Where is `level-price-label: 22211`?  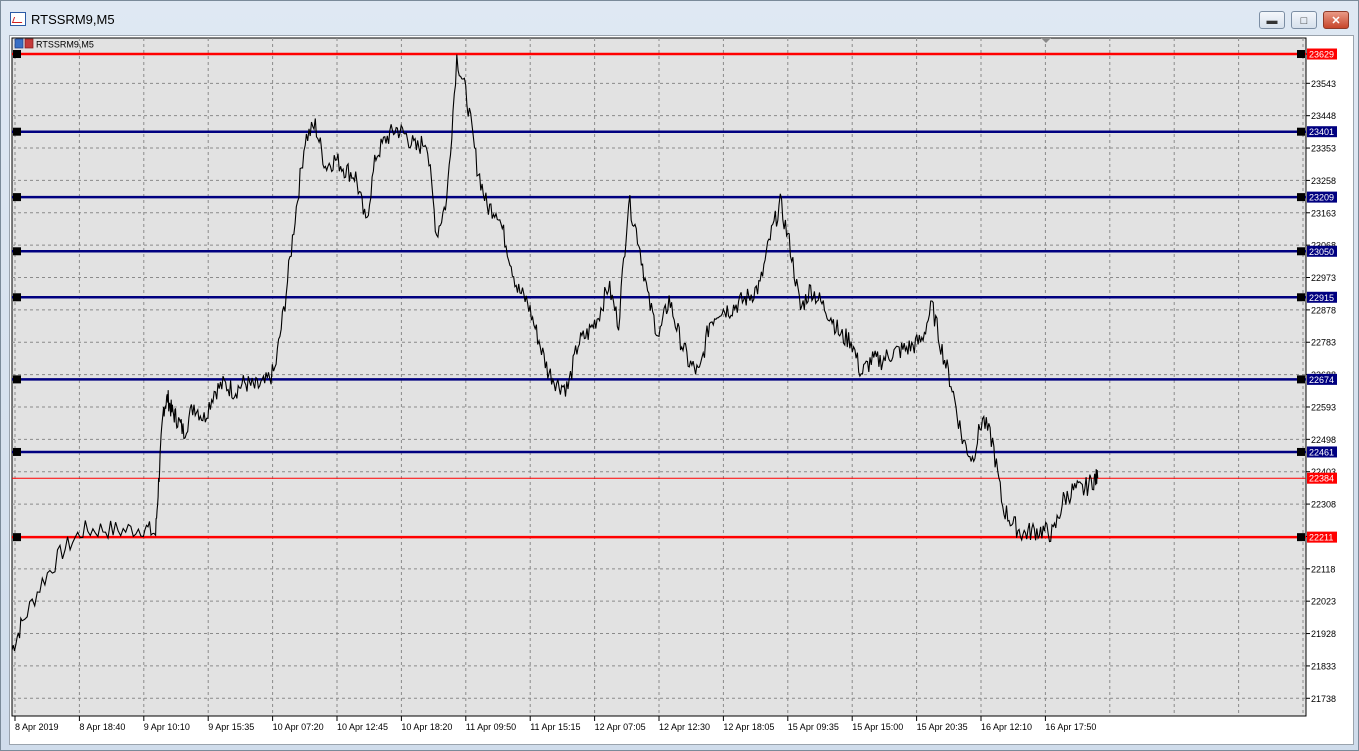
level-price-label: 22211 is located at coordinates (1321, 538).